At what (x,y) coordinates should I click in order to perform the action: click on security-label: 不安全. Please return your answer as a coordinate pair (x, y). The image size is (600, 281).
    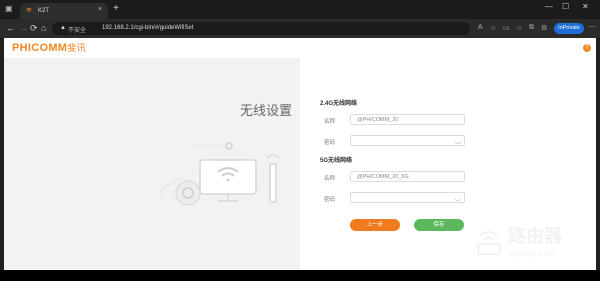
    Looking at the image, I should click on (77, 29).